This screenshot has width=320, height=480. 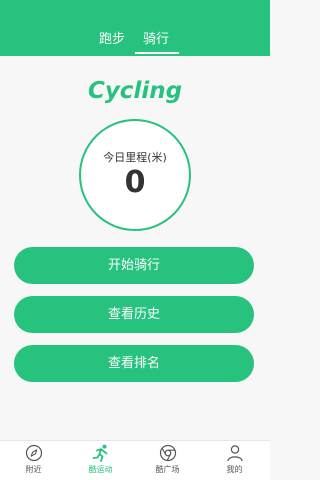 What do you see at coordinates (99, 453) in the screenshot?
I see `runner-icon` at bounding box center [99, 453].